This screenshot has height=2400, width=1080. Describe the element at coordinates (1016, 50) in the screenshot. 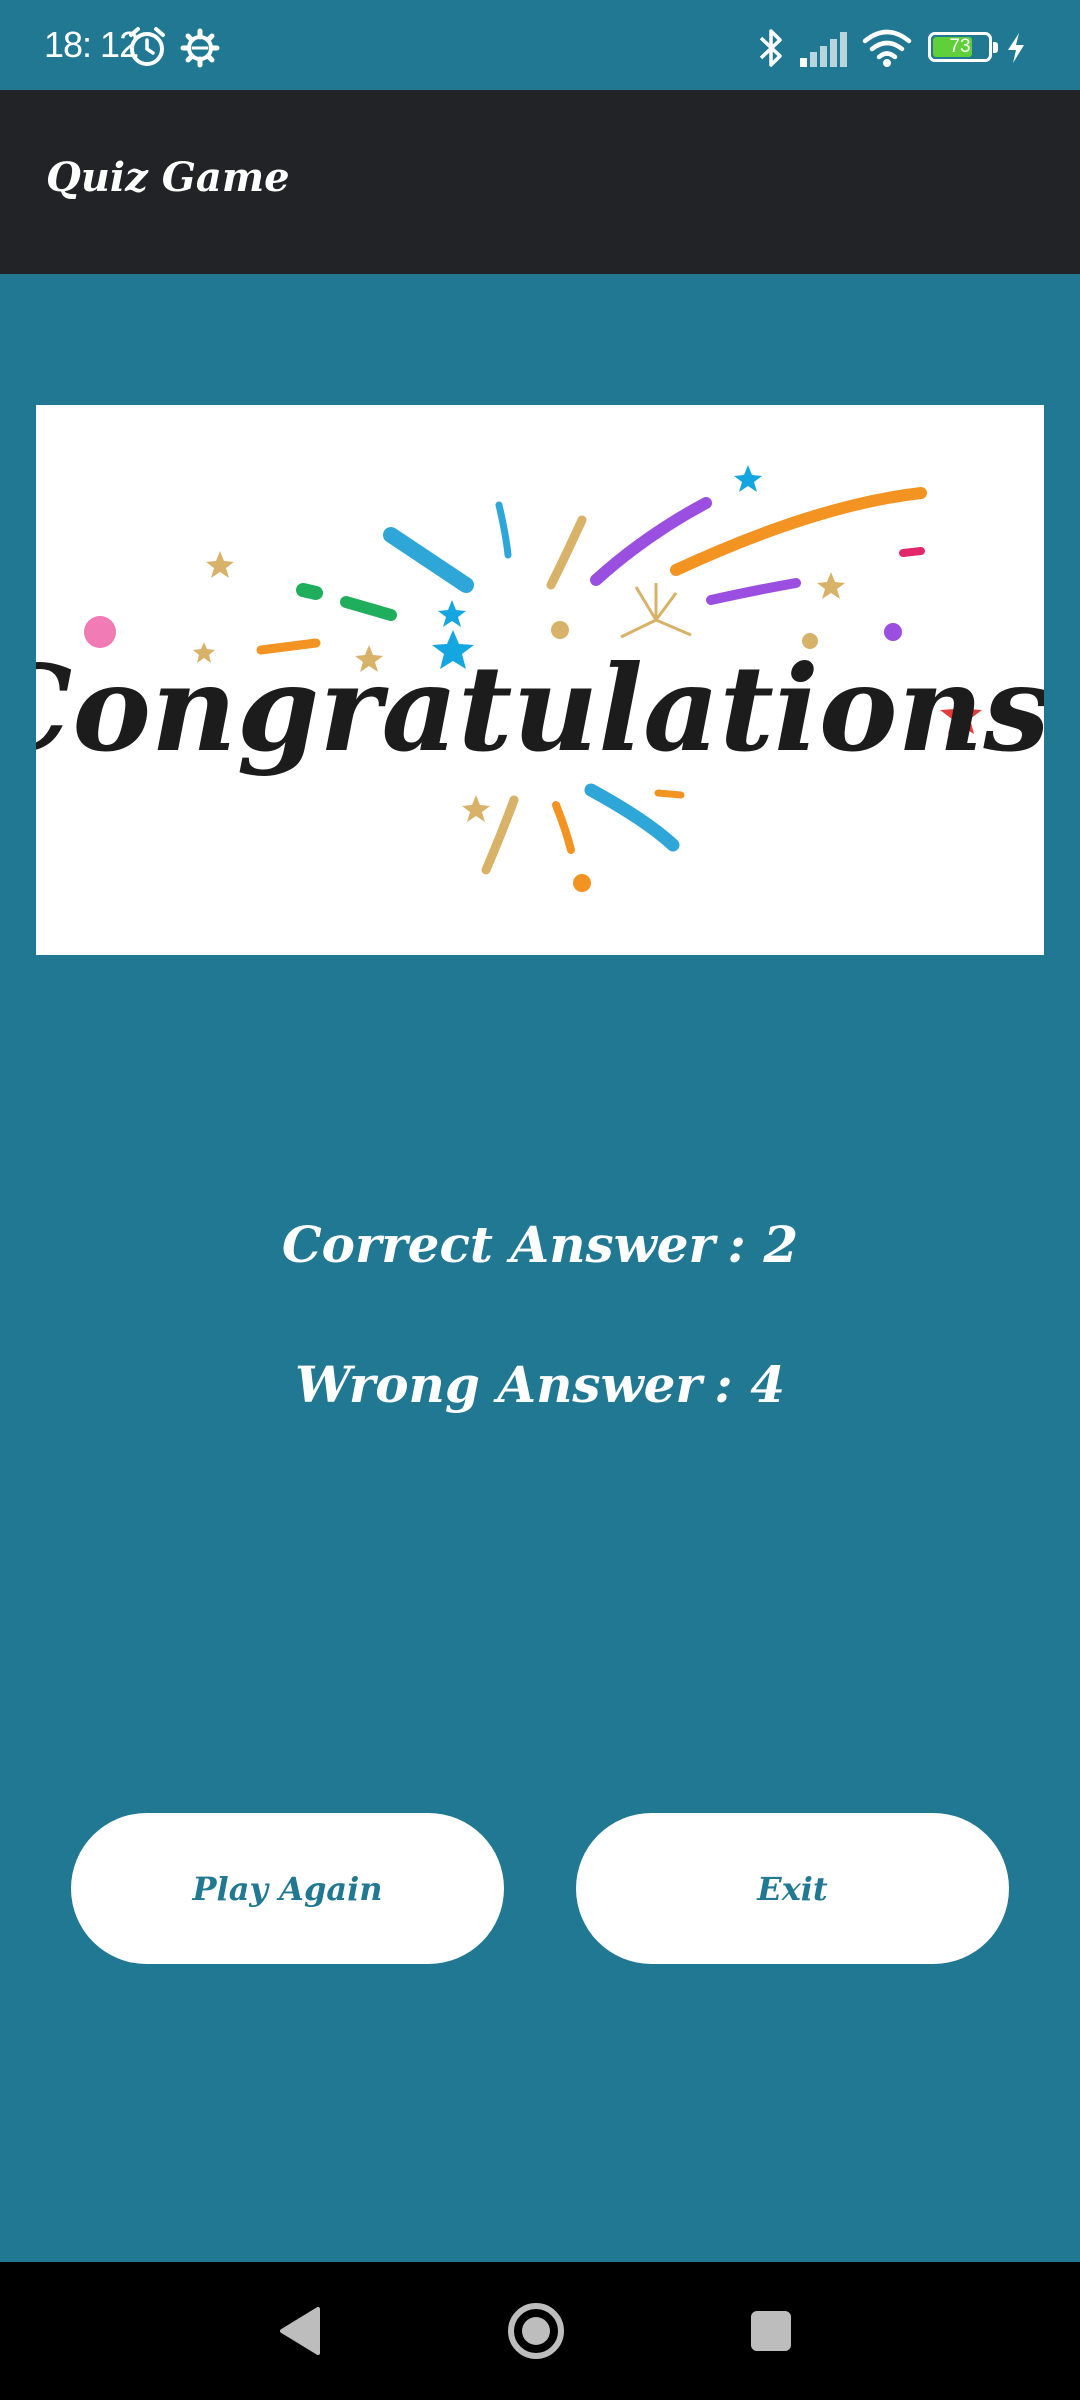

I see `charging-icon` at that location.